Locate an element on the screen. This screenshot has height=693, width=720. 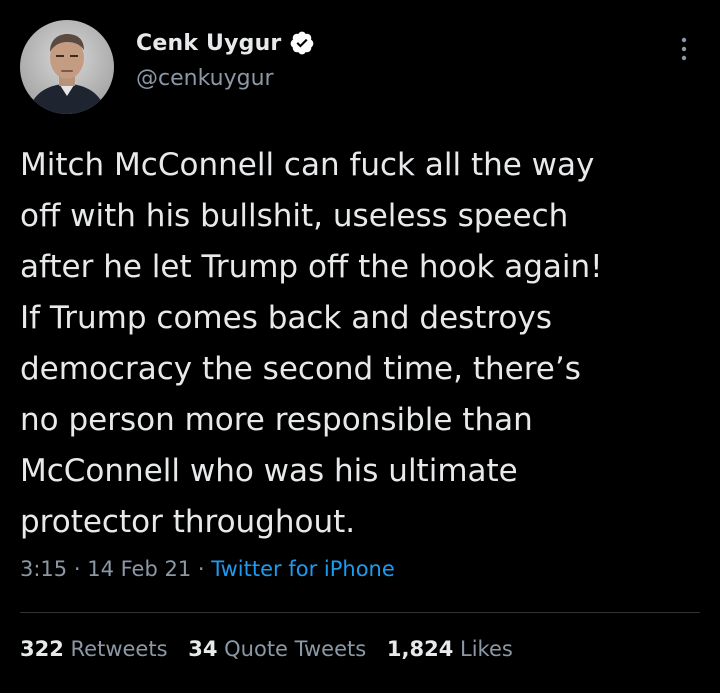
verified-badge-icon is located at coordinates (302, 43).